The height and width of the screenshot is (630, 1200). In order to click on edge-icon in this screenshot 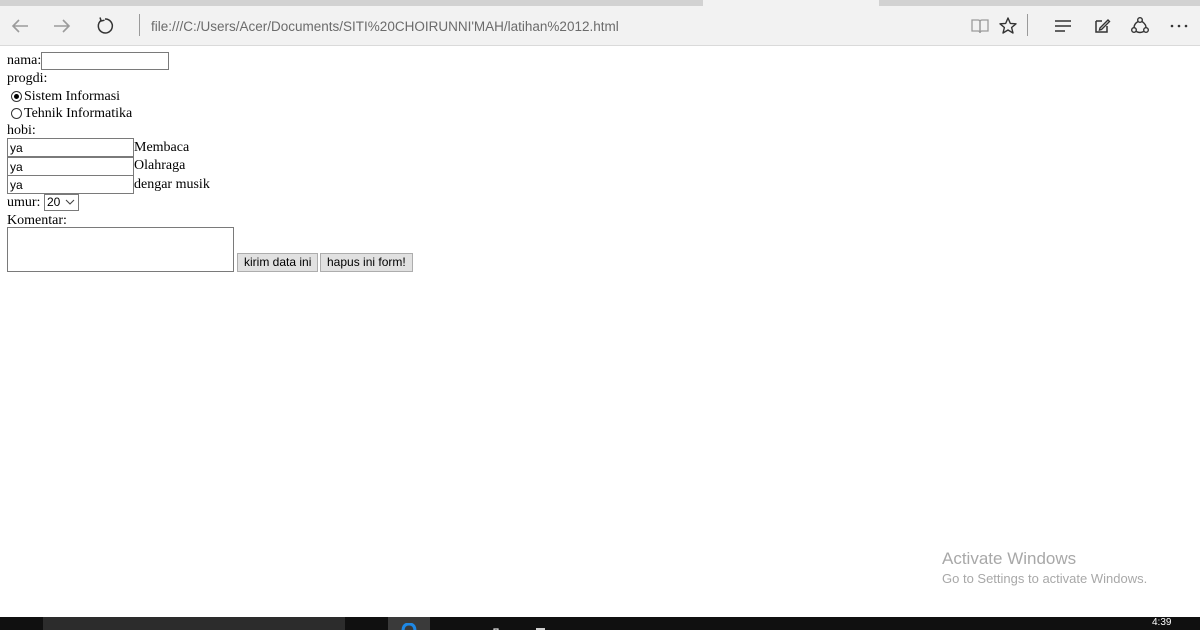, I will do `click(409, 626)`.